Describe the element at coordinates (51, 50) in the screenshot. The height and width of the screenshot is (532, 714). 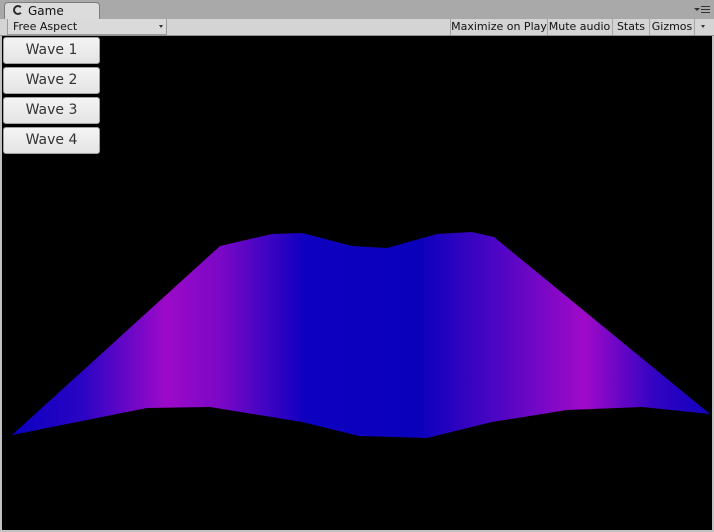
I see `wave-1-button: Wave 1` at that location.